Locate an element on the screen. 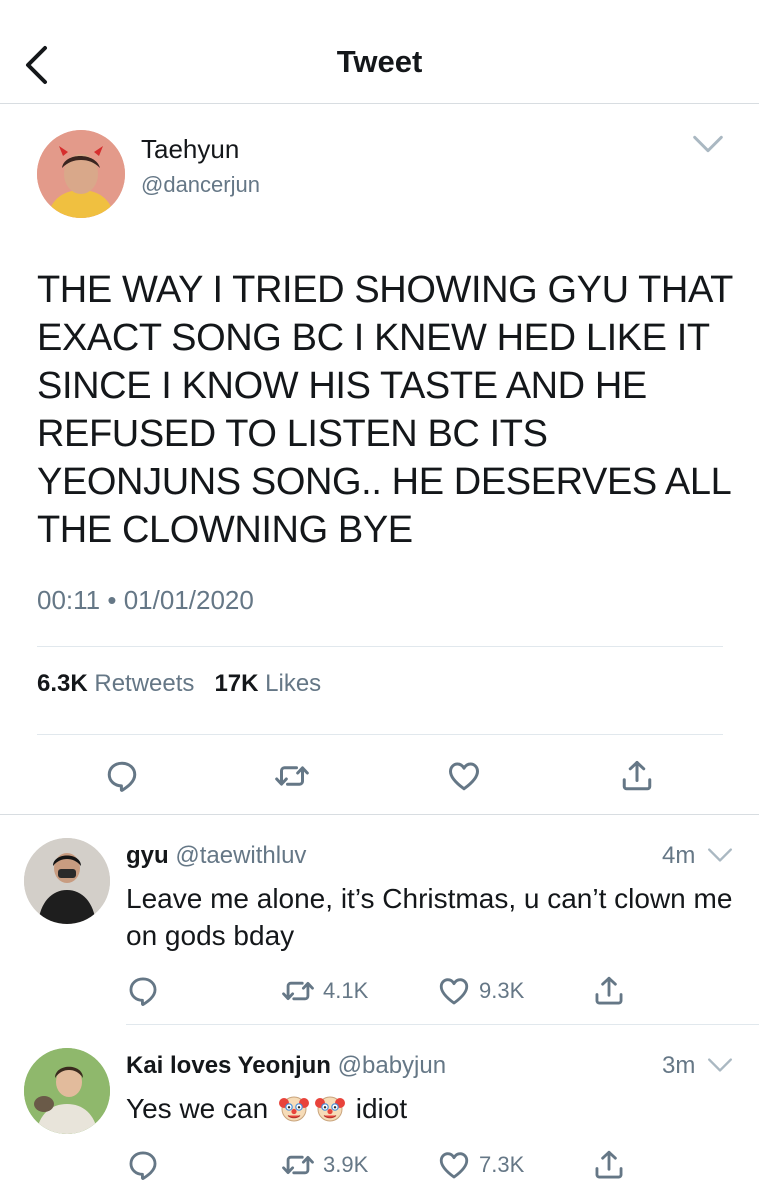  reply-text-start: Yes we can is located at coordinates (197, 1108).